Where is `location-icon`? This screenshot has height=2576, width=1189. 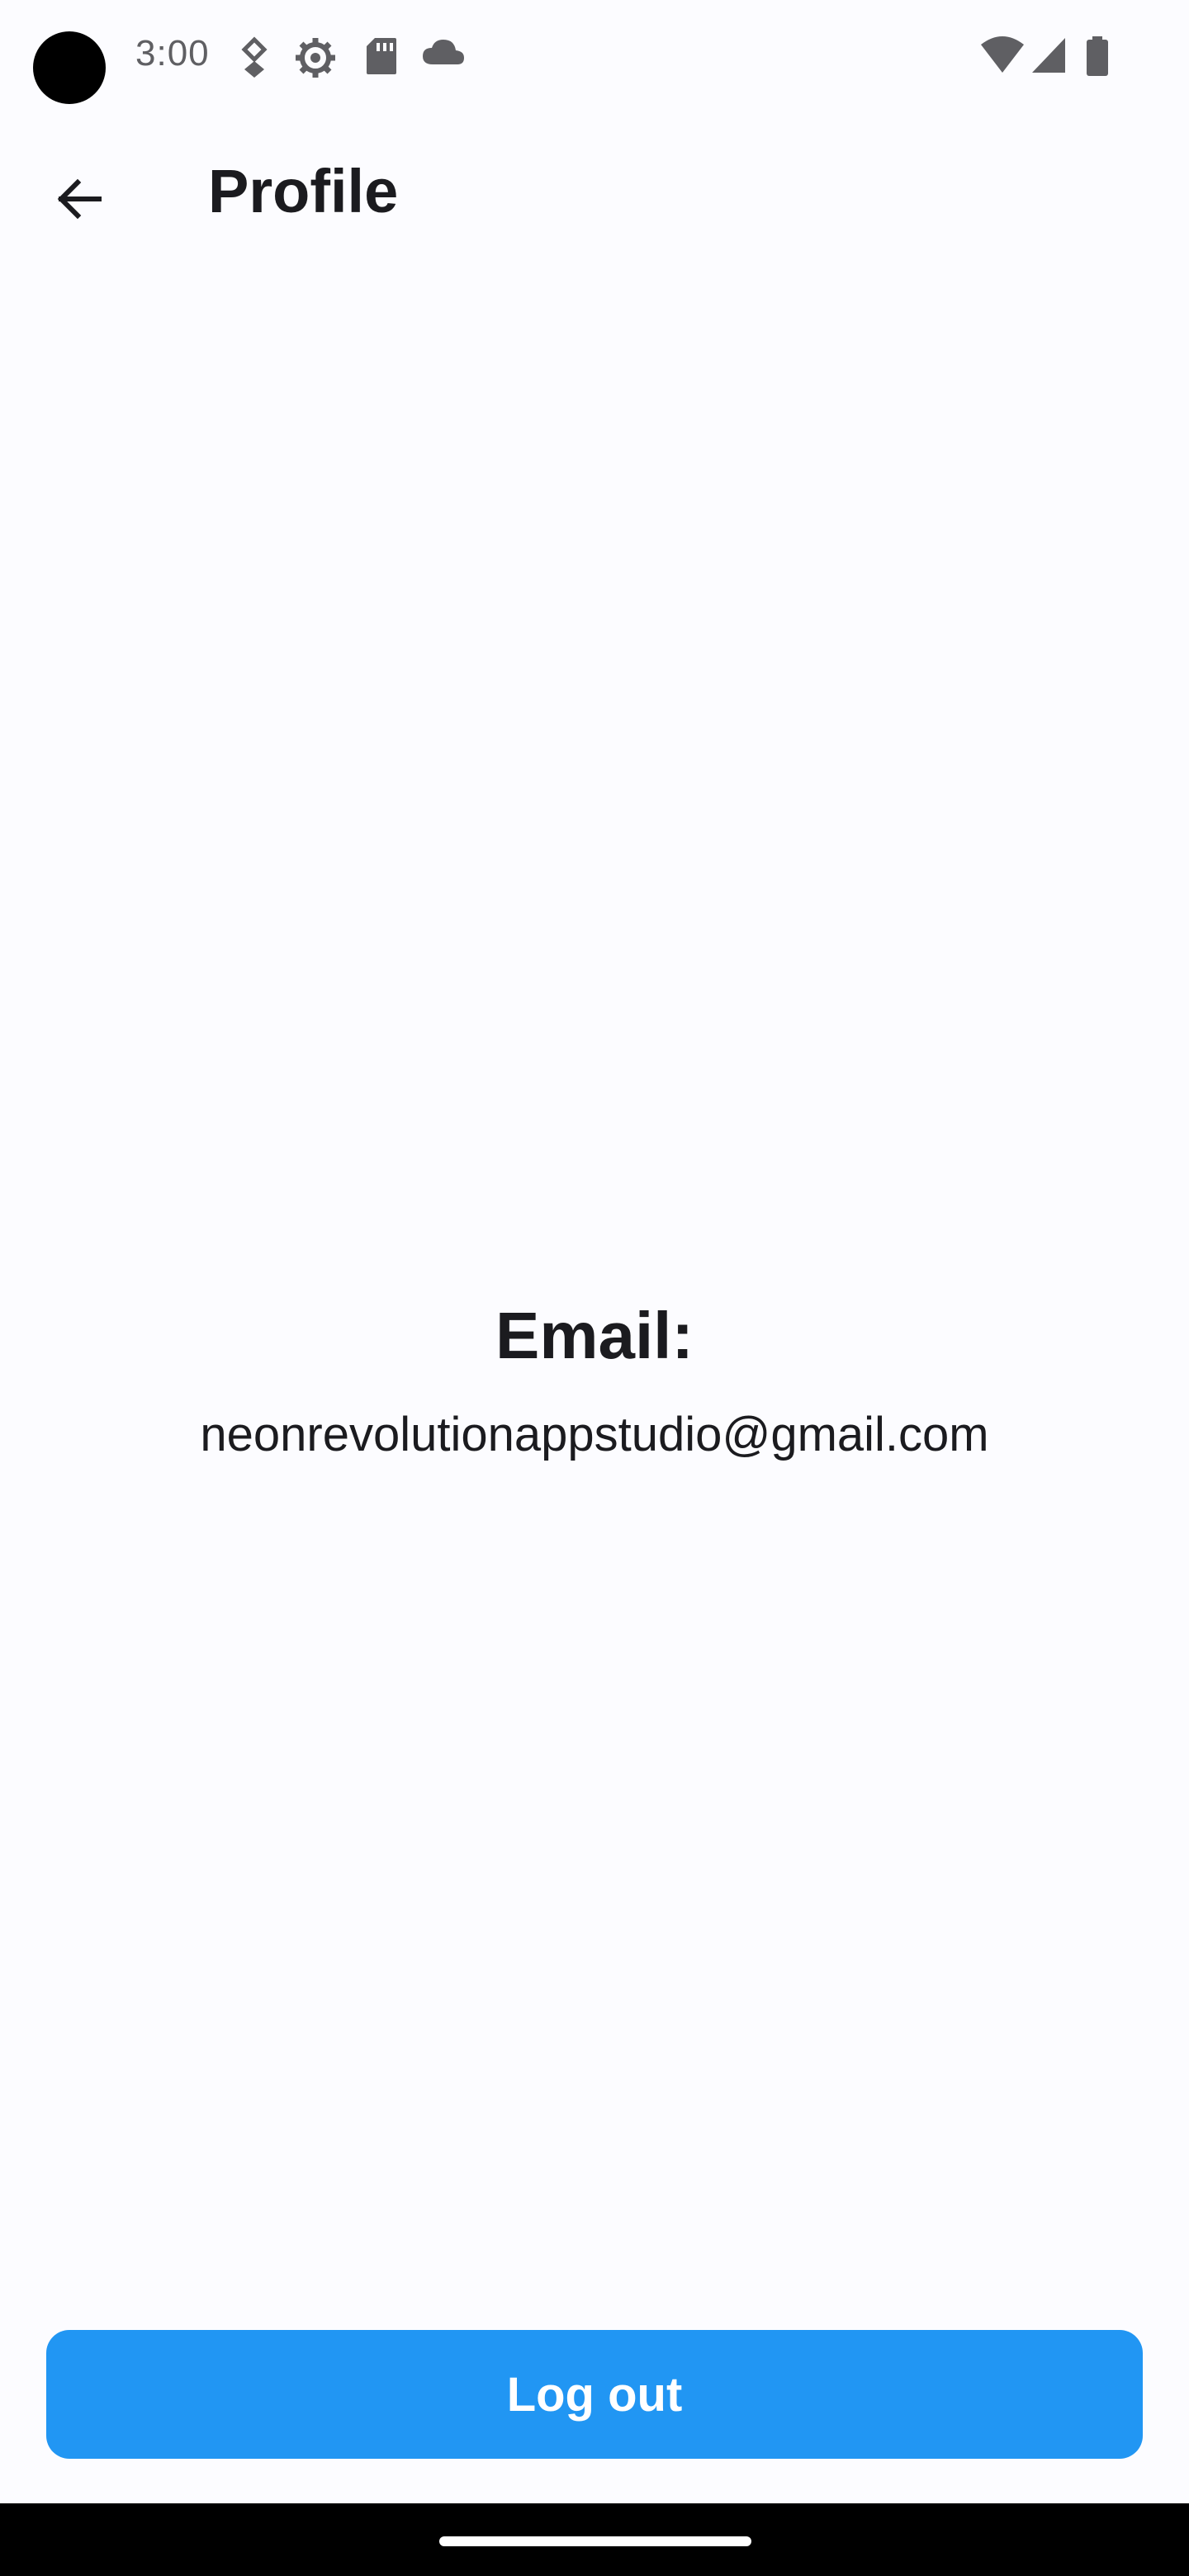 location-icon is located at coordinates (254, 57).